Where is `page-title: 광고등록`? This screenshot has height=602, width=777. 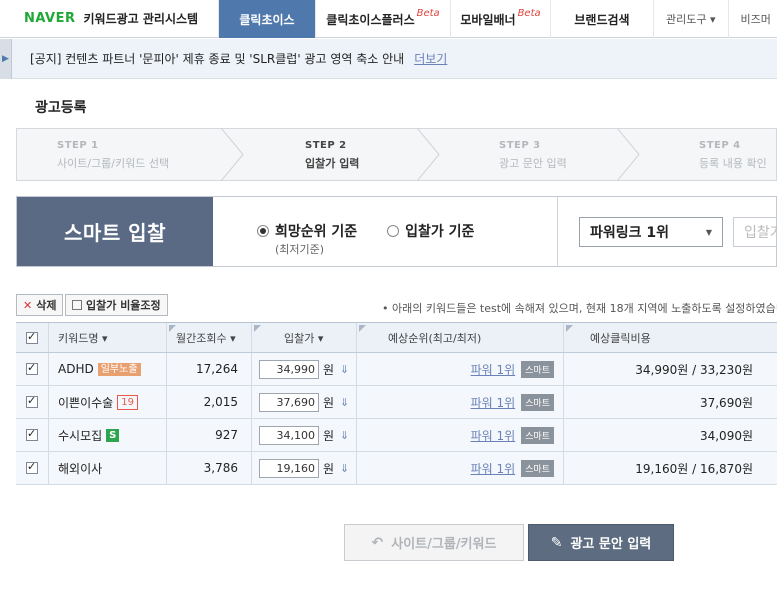
page-title: 광고등록 is located at coordinates (61, 108).